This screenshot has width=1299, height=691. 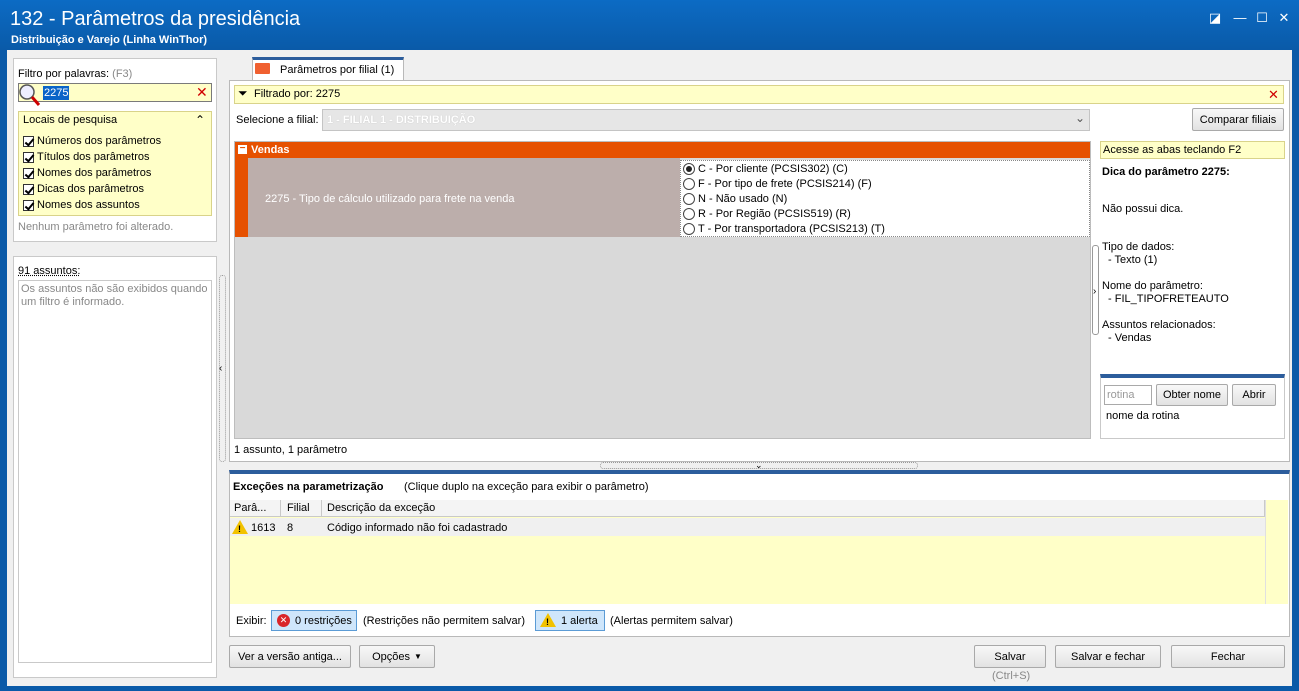 I want to click on subjects-list, so click(x=115, y=471).